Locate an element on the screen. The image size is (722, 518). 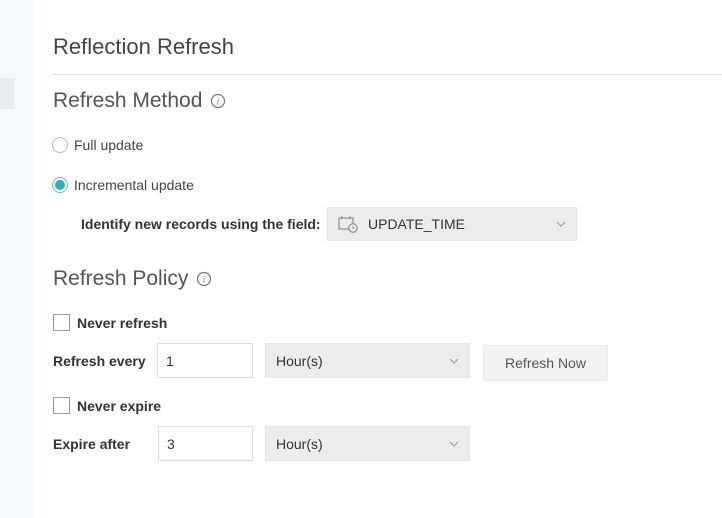
page-title: Reflection Refresh is located at coordinates (143, 46).